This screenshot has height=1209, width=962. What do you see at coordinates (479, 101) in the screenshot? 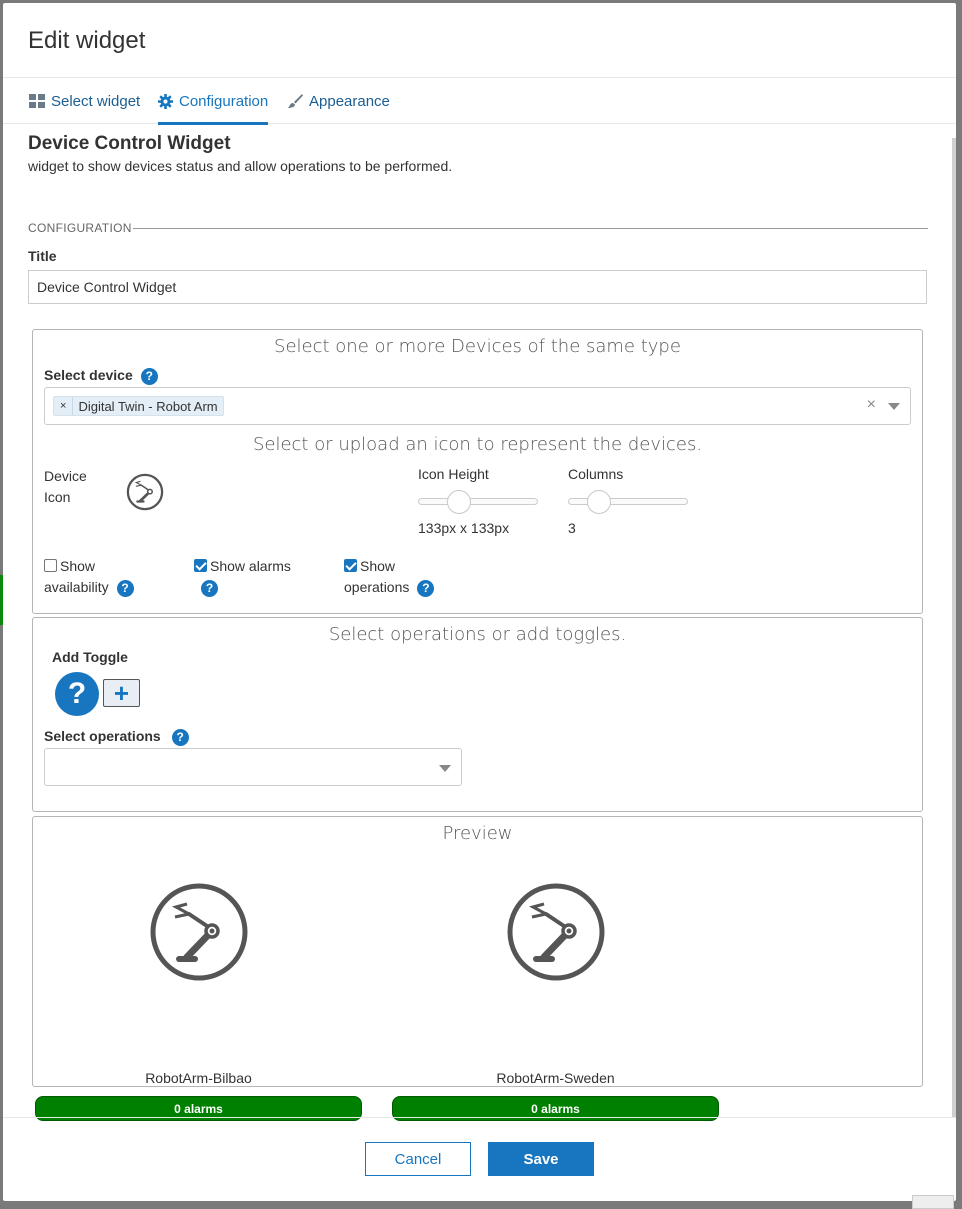
I see `tab-bar: Select widget Configuration Appearance` at bounding box center [479, 101].